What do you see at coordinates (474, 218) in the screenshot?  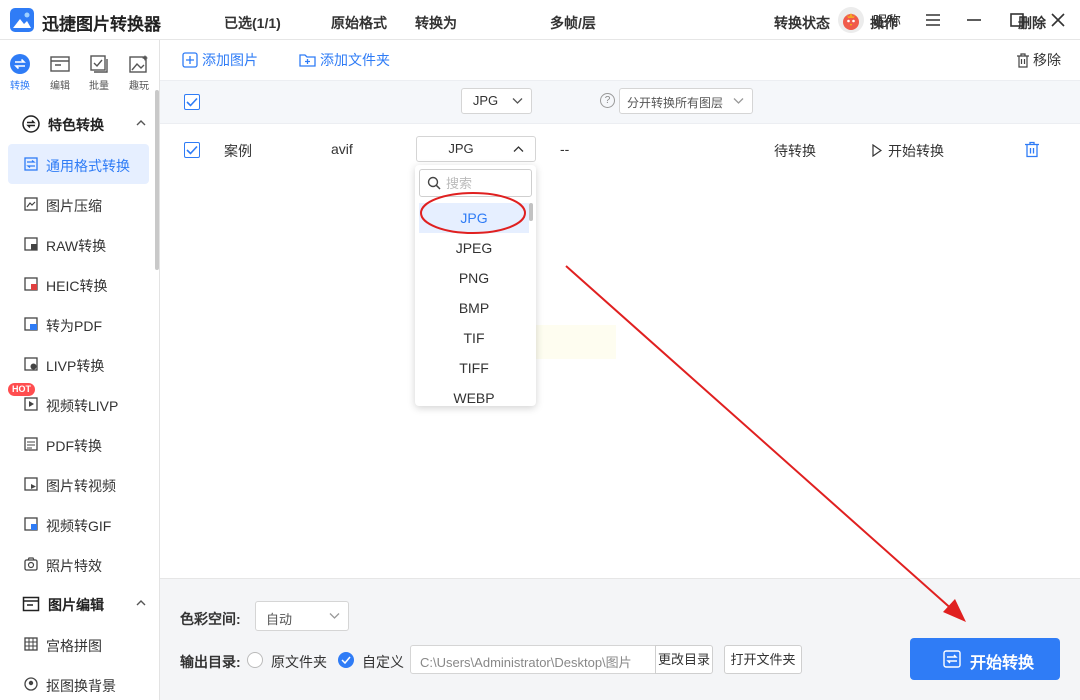 I see `format-option-jpg: JPG` at bounding box center [474, 218].